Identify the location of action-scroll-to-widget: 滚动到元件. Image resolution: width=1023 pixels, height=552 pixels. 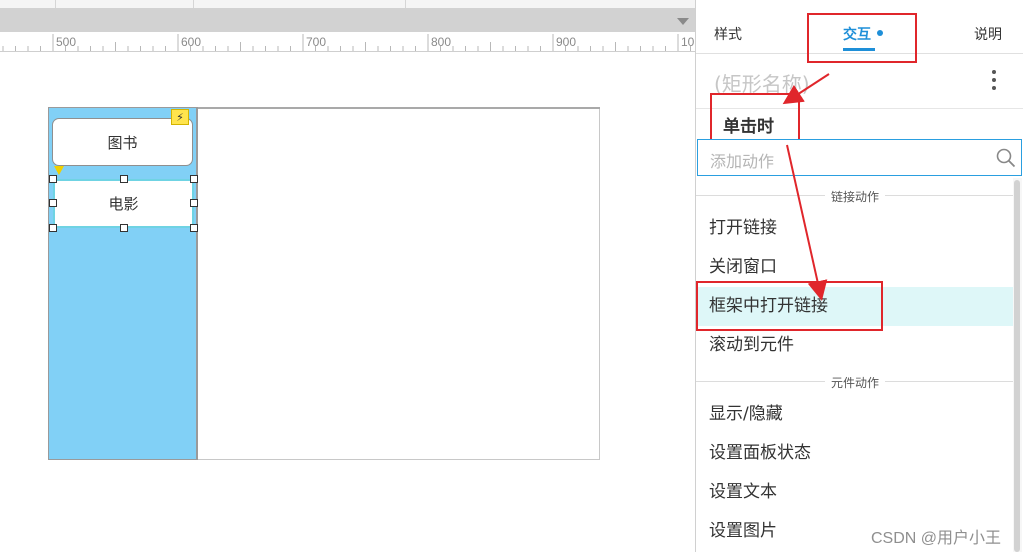
(855, 345).